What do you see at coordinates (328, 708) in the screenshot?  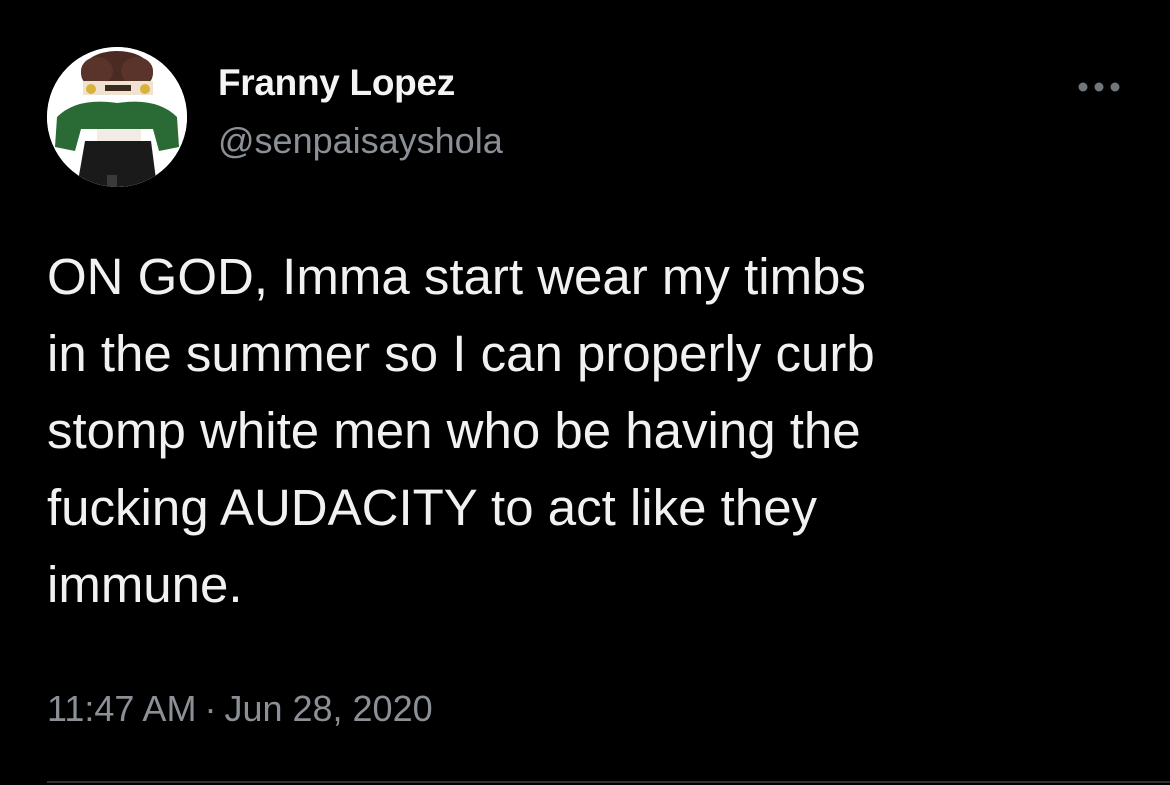 I see `tweet-date: Jun 28, 2020` at bounding box center [328, 708].